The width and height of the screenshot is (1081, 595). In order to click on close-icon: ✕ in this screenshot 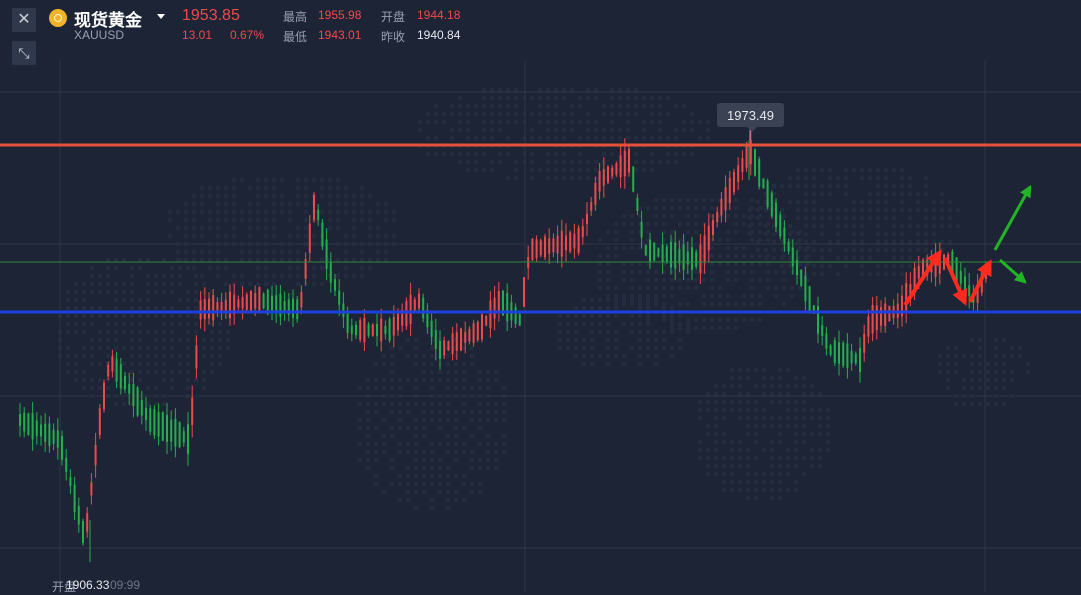, I will do `click(24, 19)`.